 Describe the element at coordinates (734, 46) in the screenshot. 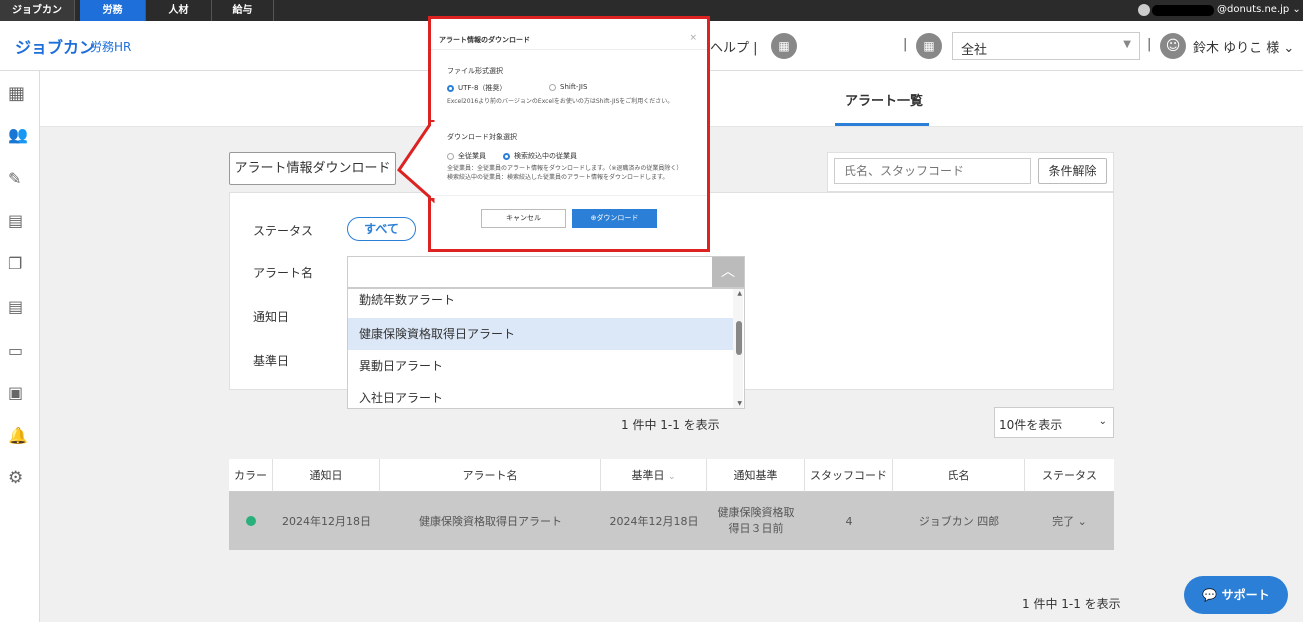

I see `help-link: ヘルプ |` at that location.